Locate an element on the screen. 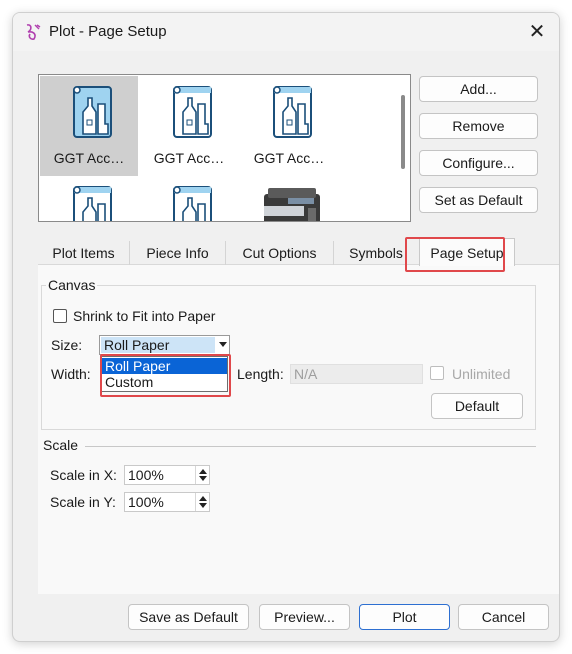 This screenshot has width=572, height=654. plotter-list-scrollbar is located at coordinates (403, 132).